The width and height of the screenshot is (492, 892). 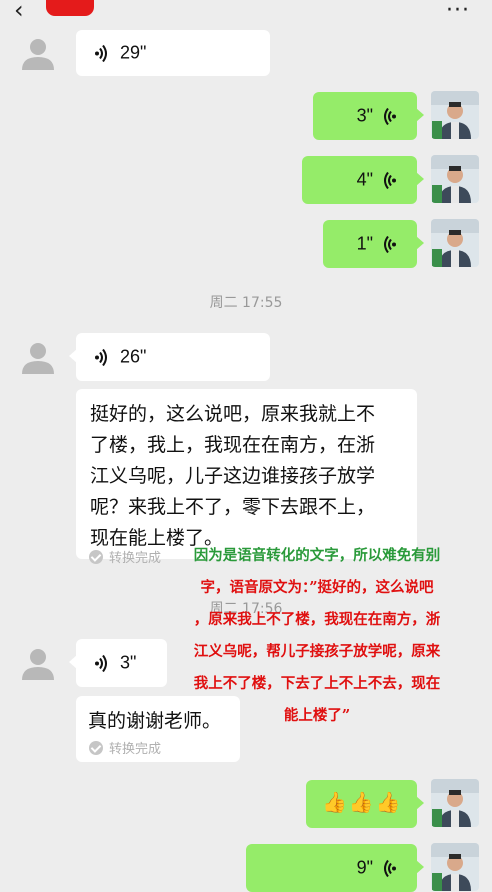 I want to click on annotation-line: 能上楼了”, so click(x=317, y=715).